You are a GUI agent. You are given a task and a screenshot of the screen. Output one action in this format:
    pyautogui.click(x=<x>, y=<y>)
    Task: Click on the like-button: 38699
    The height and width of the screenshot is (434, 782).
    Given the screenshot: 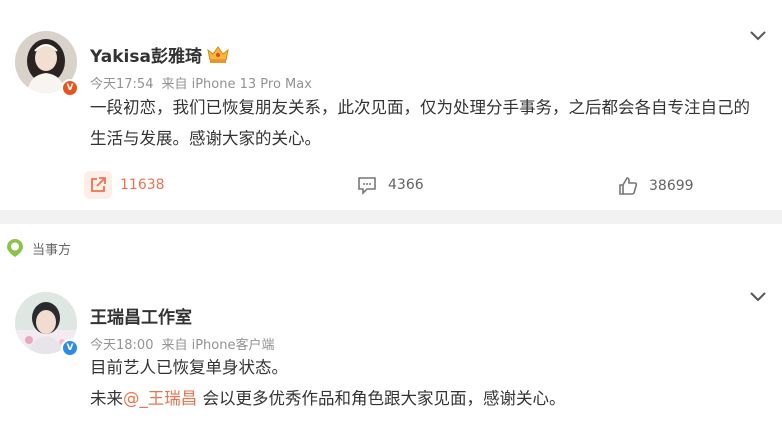 What is the action you would take?
    pyautogui.click(x=655, y=186)
    